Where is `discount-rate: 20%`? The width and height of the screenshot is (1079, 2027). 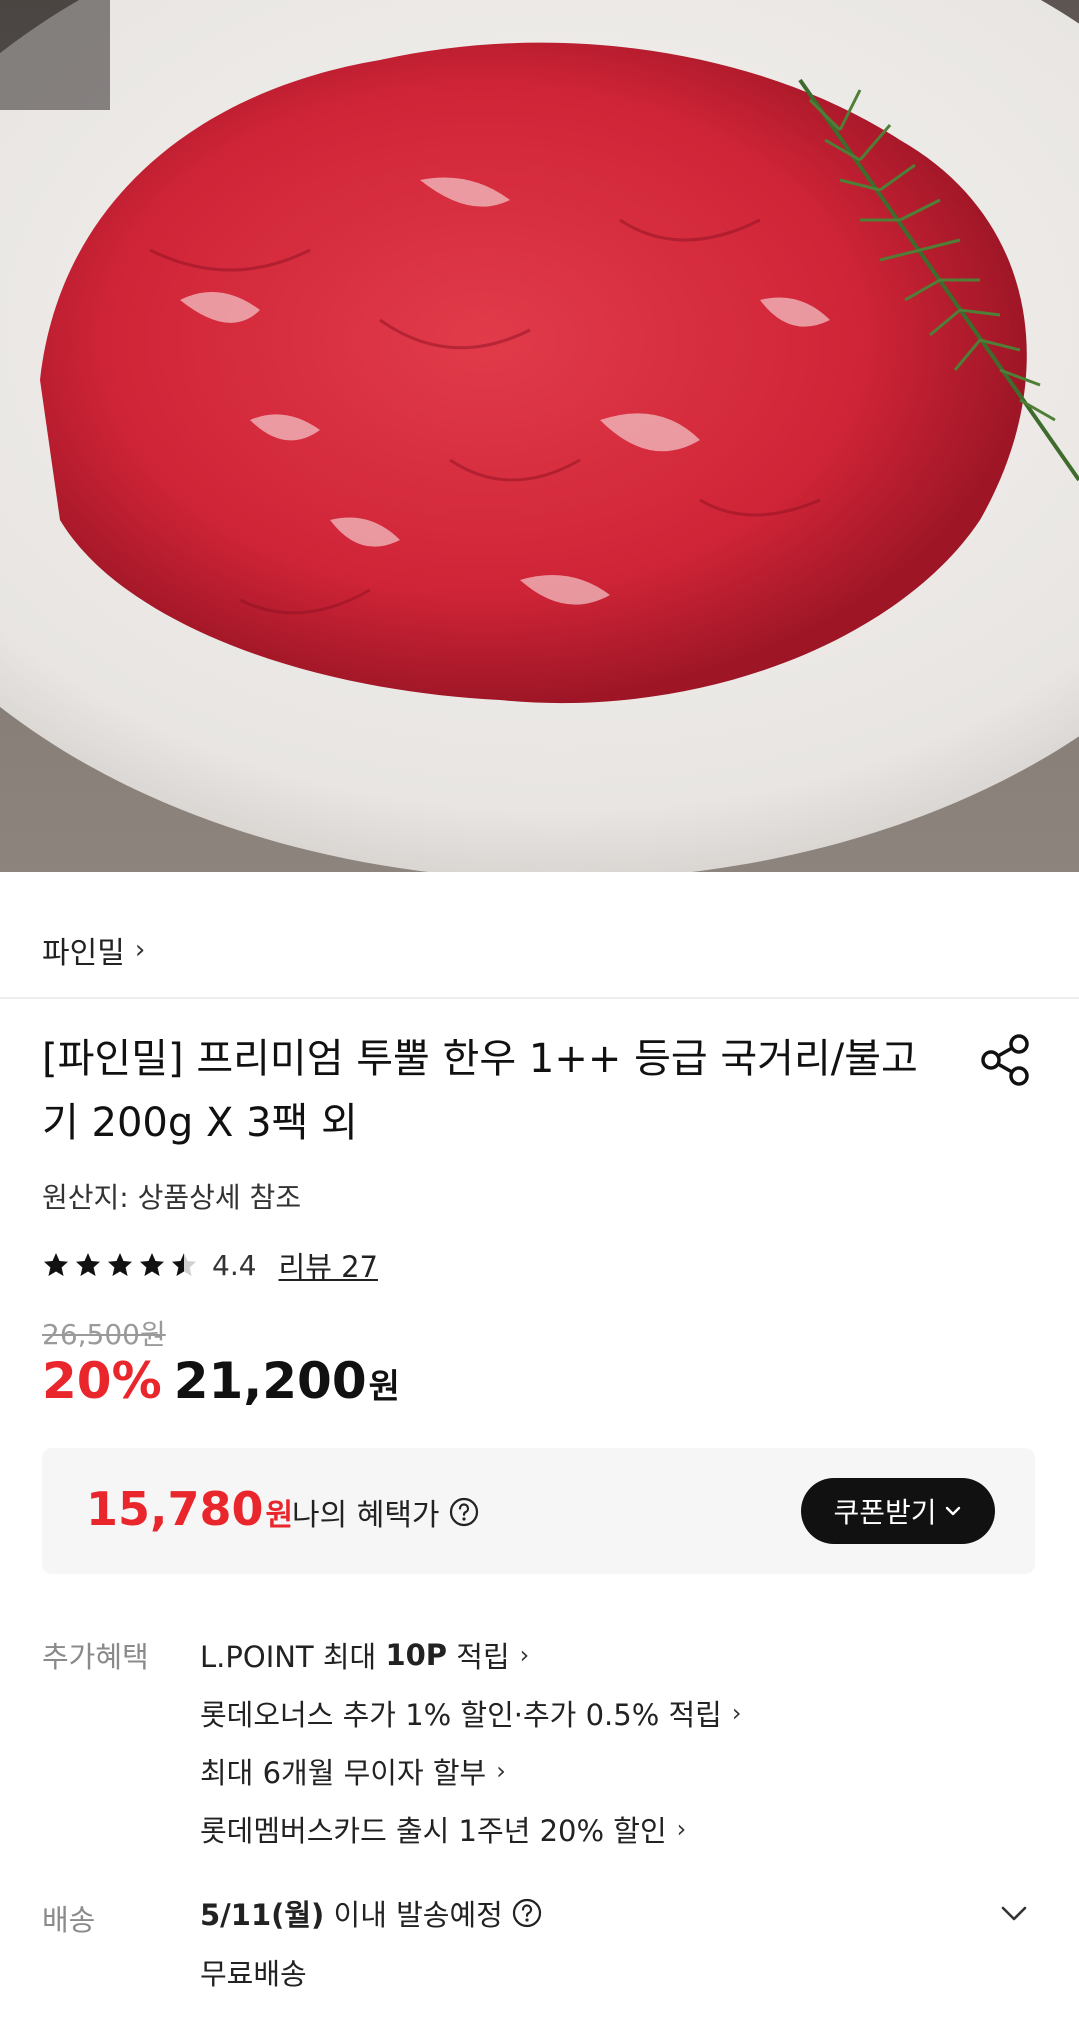
discount-rate: 20% is located at coordinates (102, 1381).